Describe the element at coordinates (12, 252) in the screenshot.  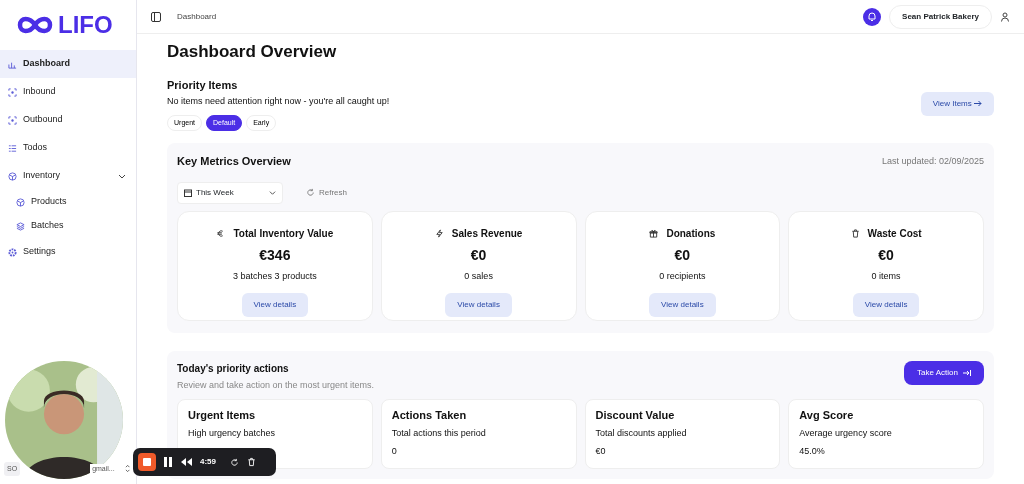
I see `settings-icon` at that location.